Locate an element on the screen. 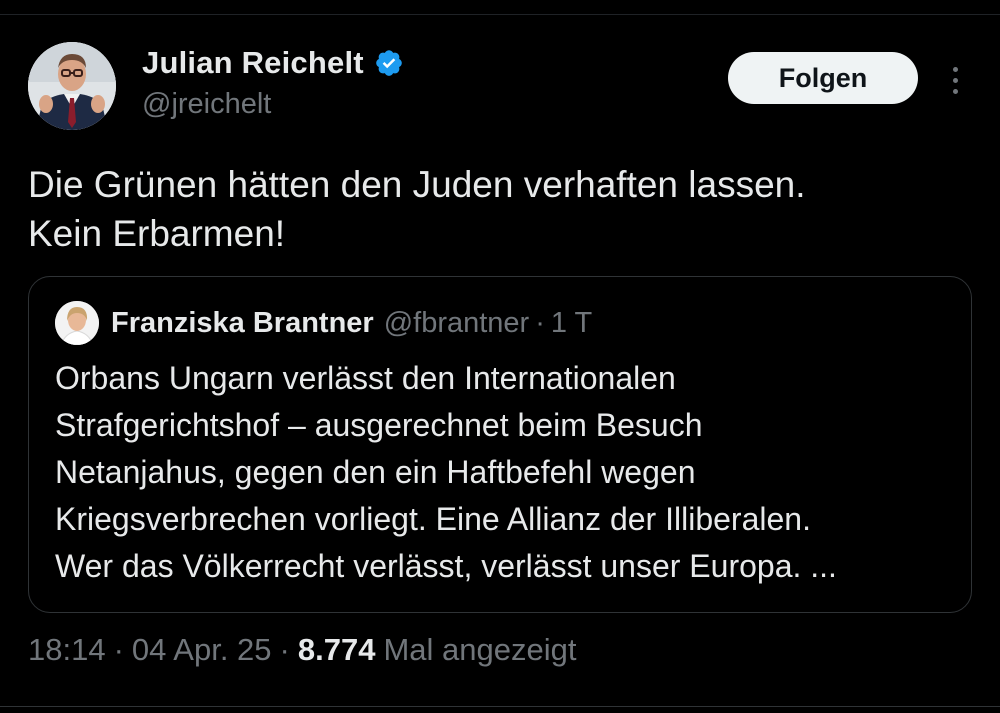 This screenshot has width=1000, height=713. quoted-author-display-name: Franziska Brantner is located at coordinates (242, 322).